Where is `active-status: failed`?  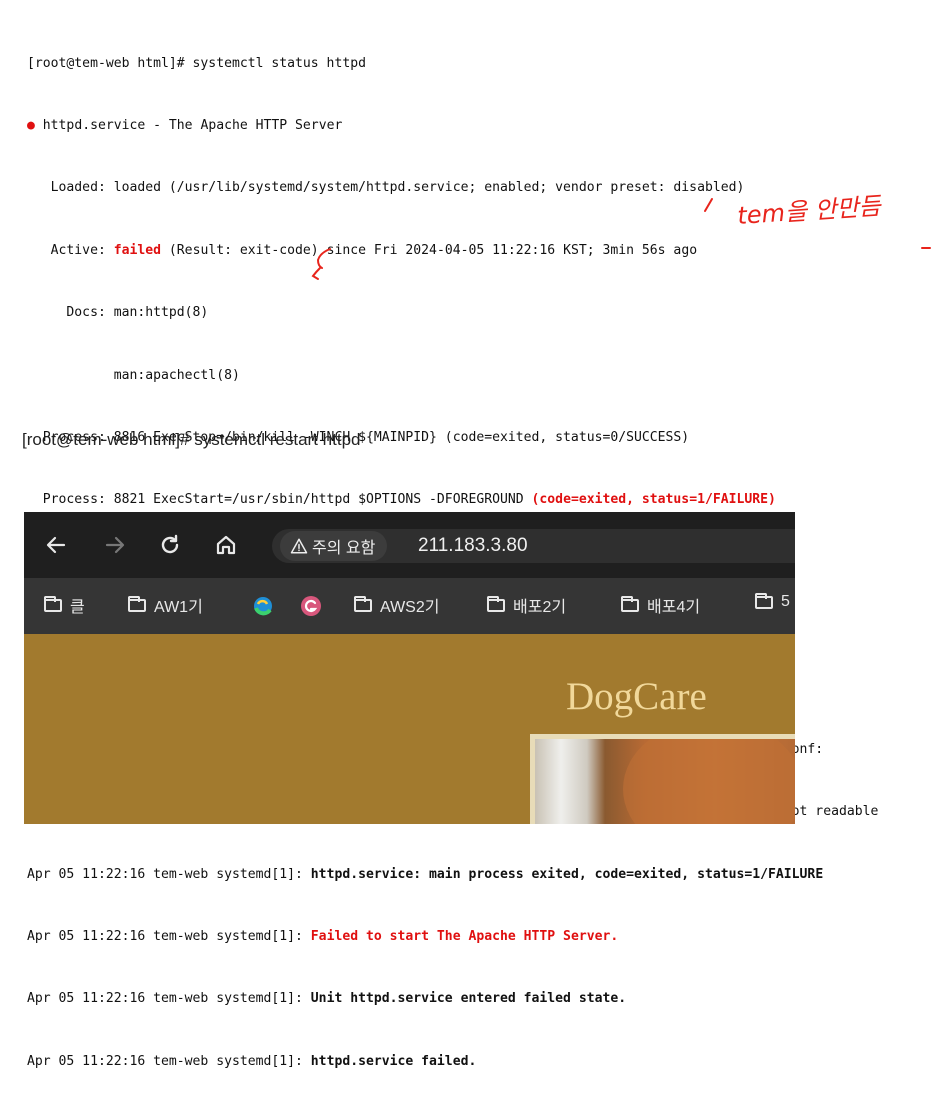 active-status: failed is located at coordinates (137, 250).